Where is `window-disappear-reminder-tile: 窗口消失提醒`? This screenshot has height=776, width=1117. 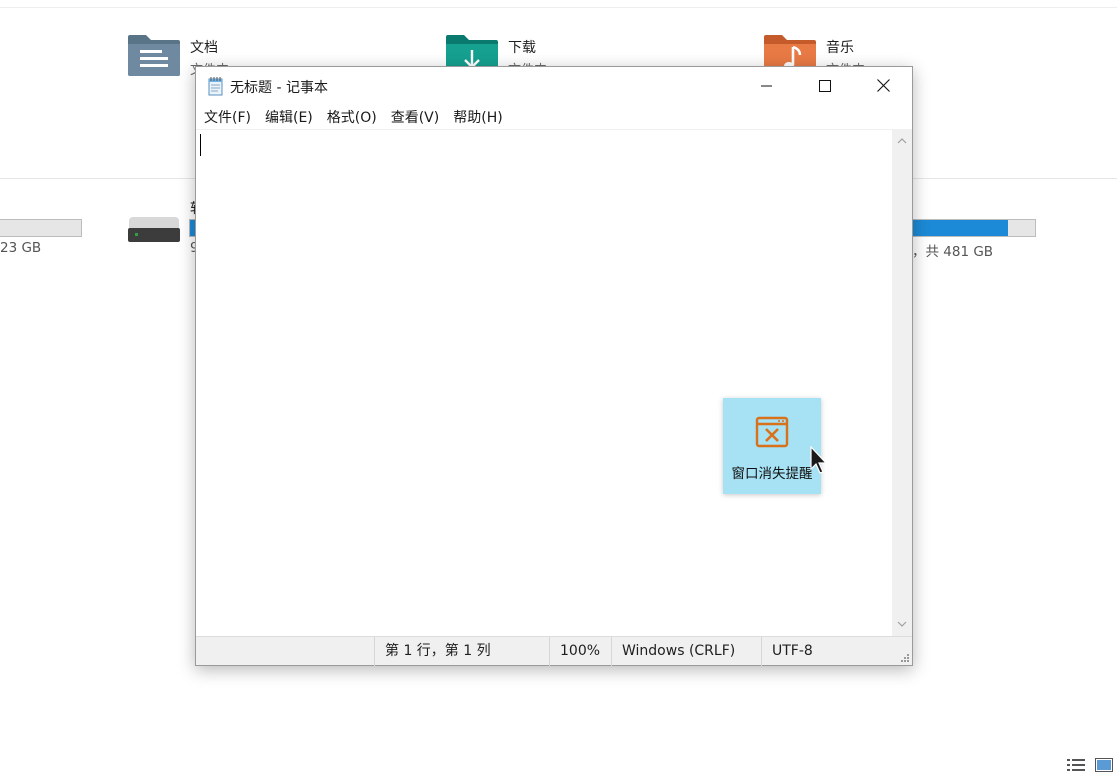
window-disappear-reminder-tile: 窗口消失提醒 is located at coordinates (772, 446).